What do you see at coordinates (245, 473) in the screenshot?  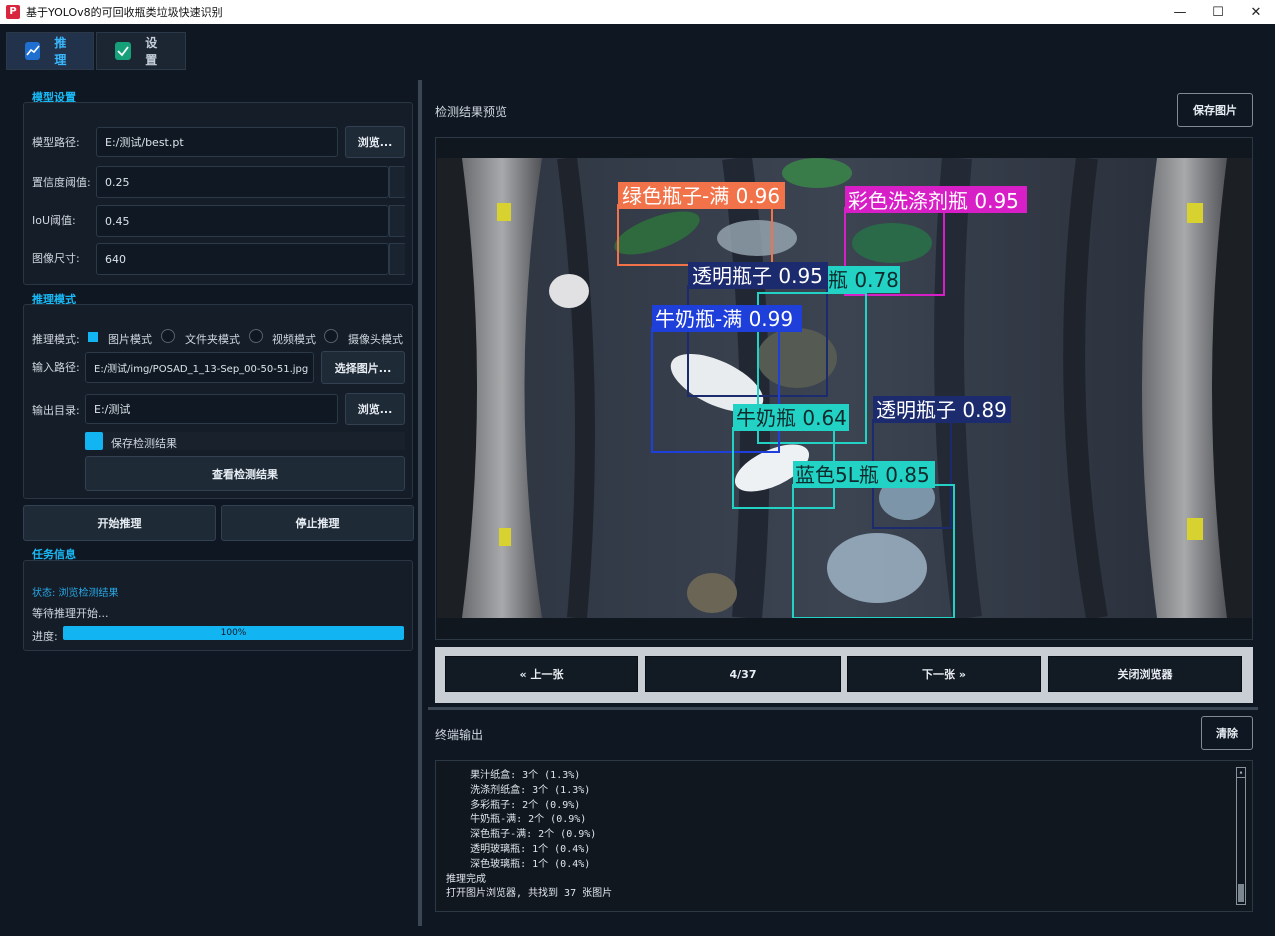 I see `view-results-button: 查看检测结果` at bounding box center [245, 473].